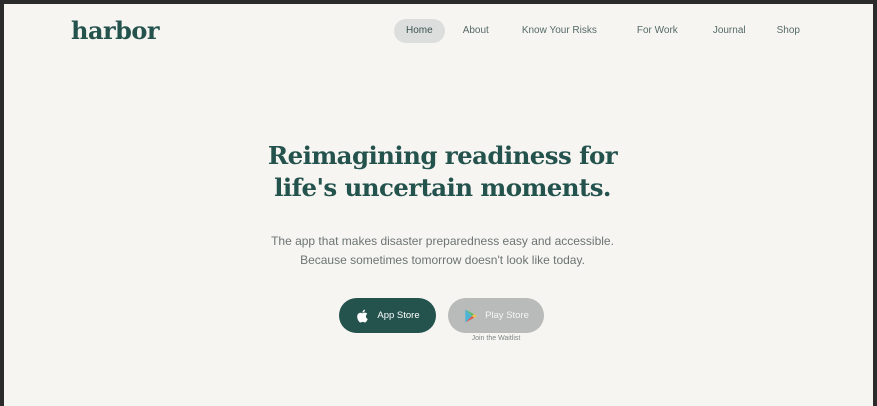  Describe the element at coordinates (476, 31) in the screenshot. I see `nav-item-about: About` at that location.